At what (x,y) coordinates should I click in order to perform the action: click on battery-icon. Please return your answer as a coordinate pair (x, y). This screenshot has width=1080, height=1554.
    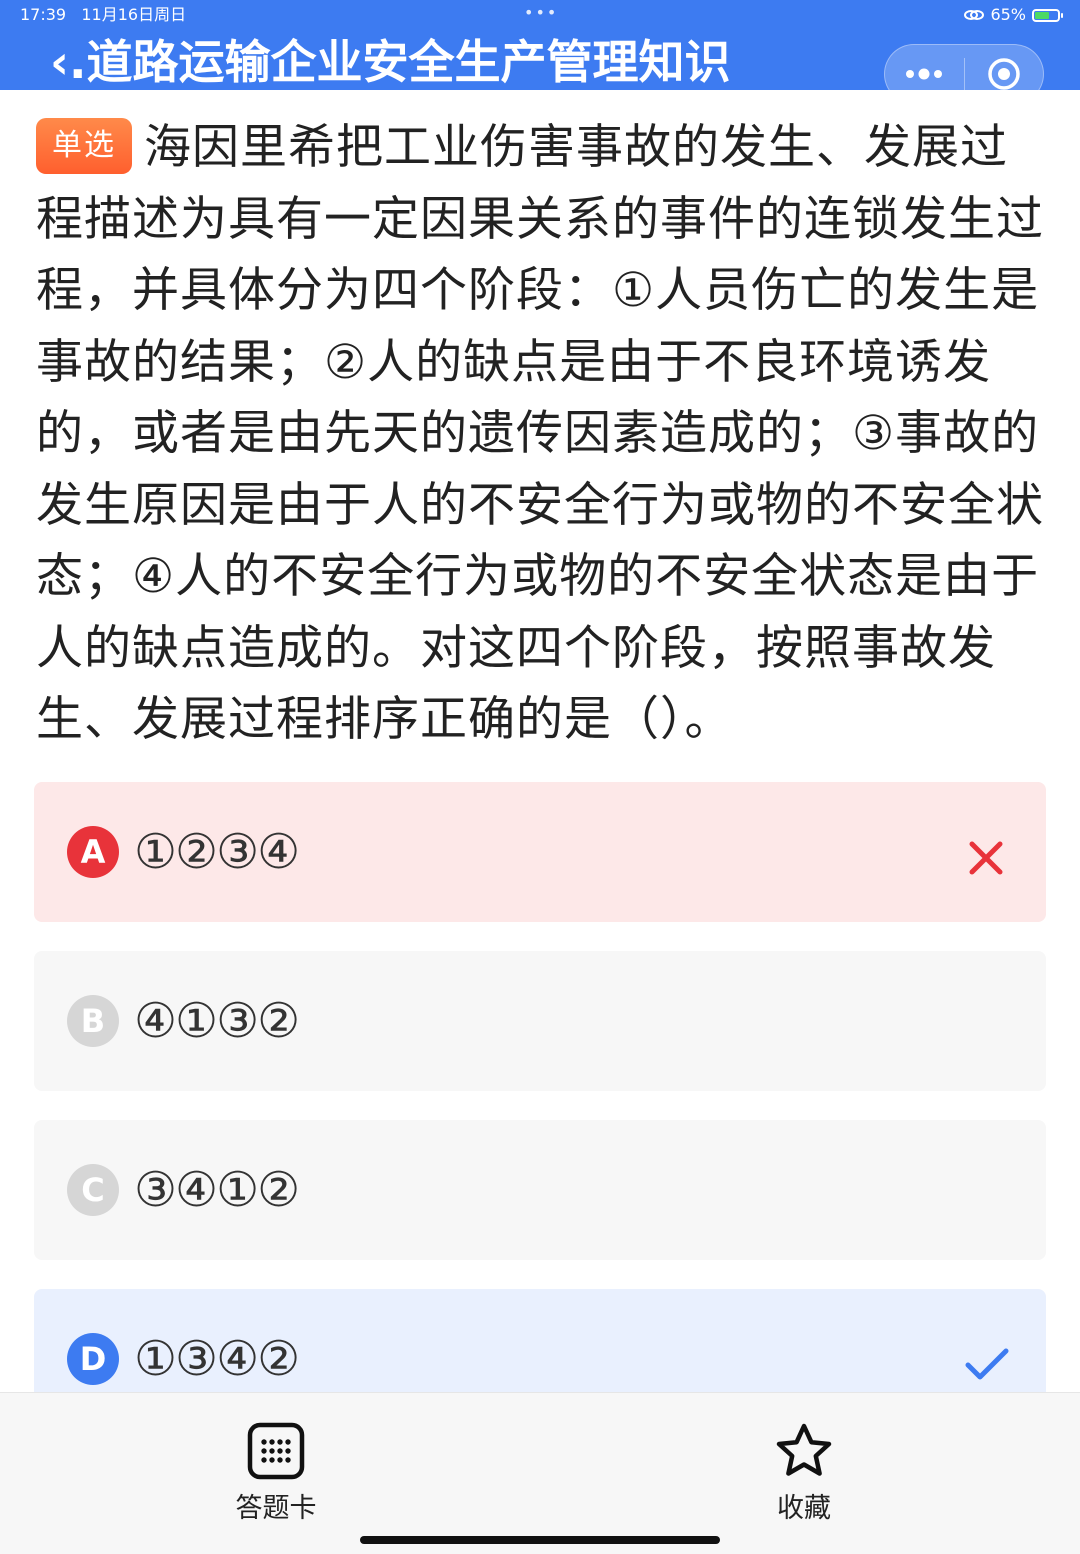
    Looking at the image, I should click on (1047, 15).